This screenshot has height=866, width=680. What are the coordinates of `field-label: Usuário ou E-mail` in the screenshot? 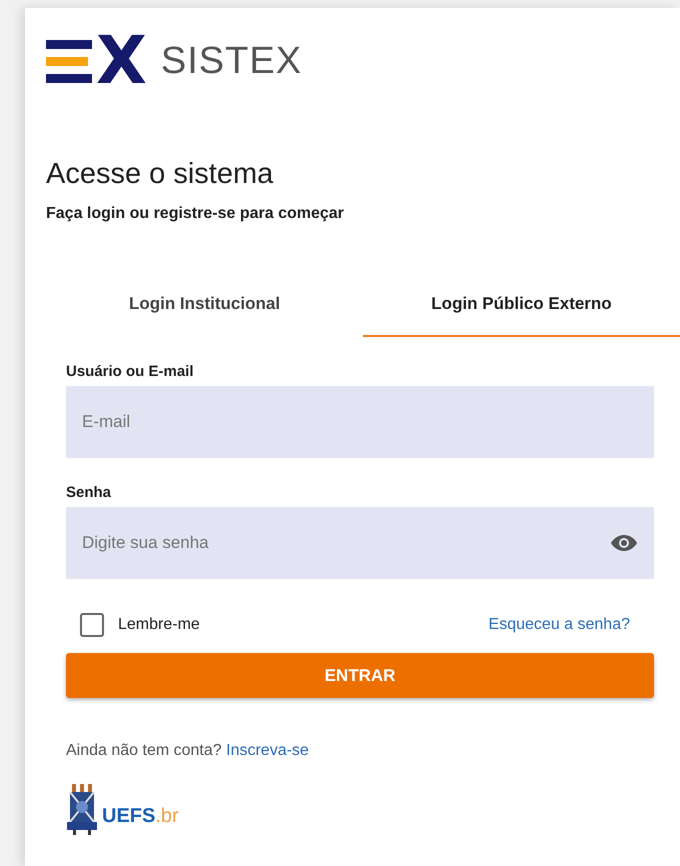 It's located at (130, 371).